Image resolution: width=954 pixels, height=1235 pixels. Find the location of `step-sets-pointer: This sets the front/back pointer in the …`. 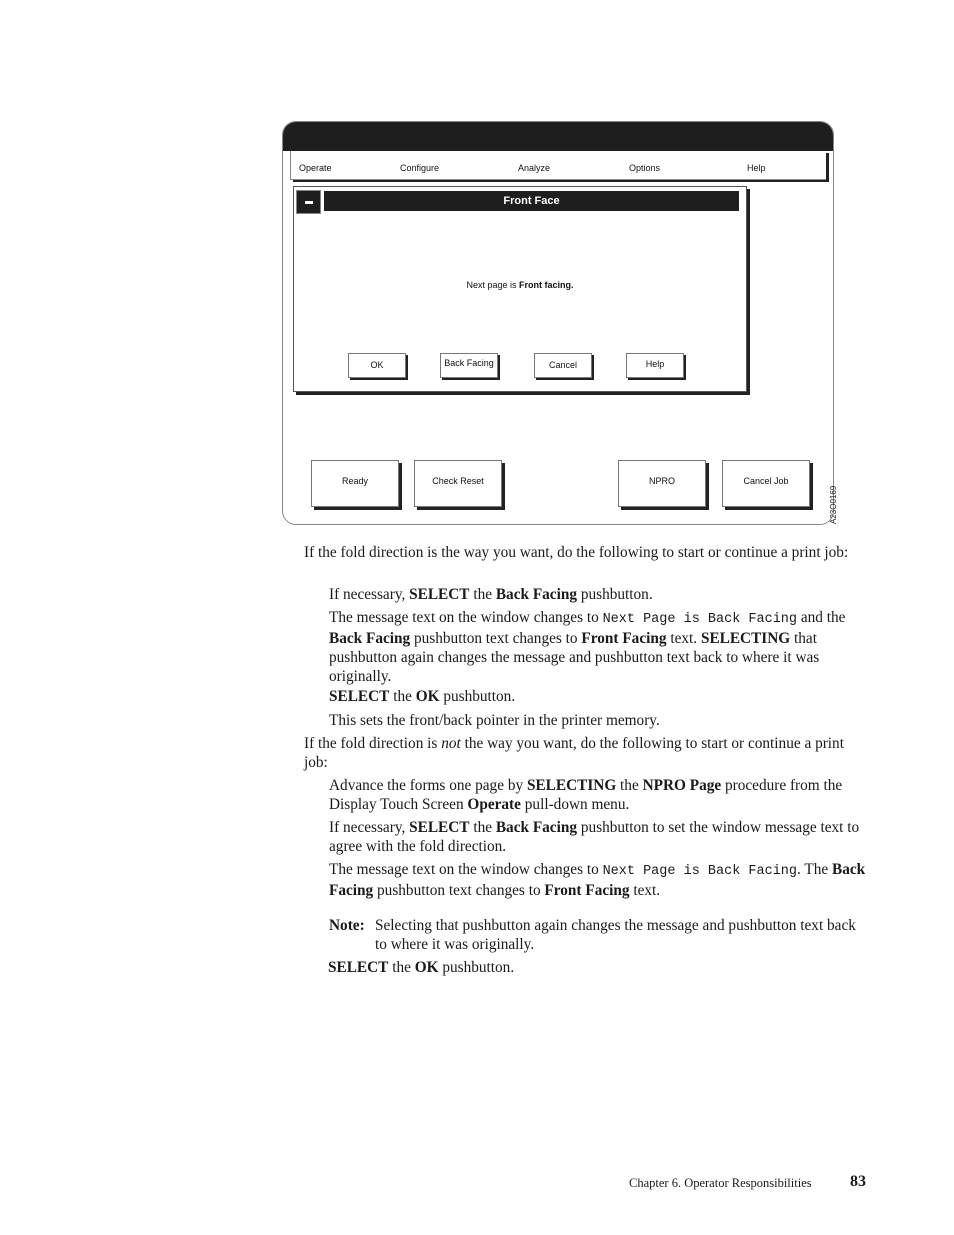

step-sets-pointer: This sets the front/back pointer in the … is located at coordinates (494, 720).